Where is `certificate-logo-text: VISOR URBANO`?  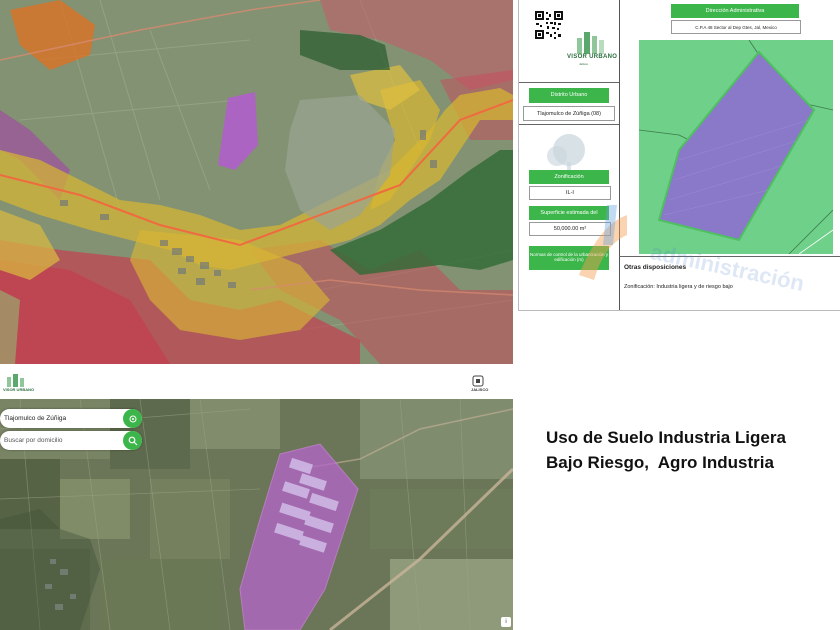
certificate-logo-text: VISOR URBANO is located at coordinates (592, 57).